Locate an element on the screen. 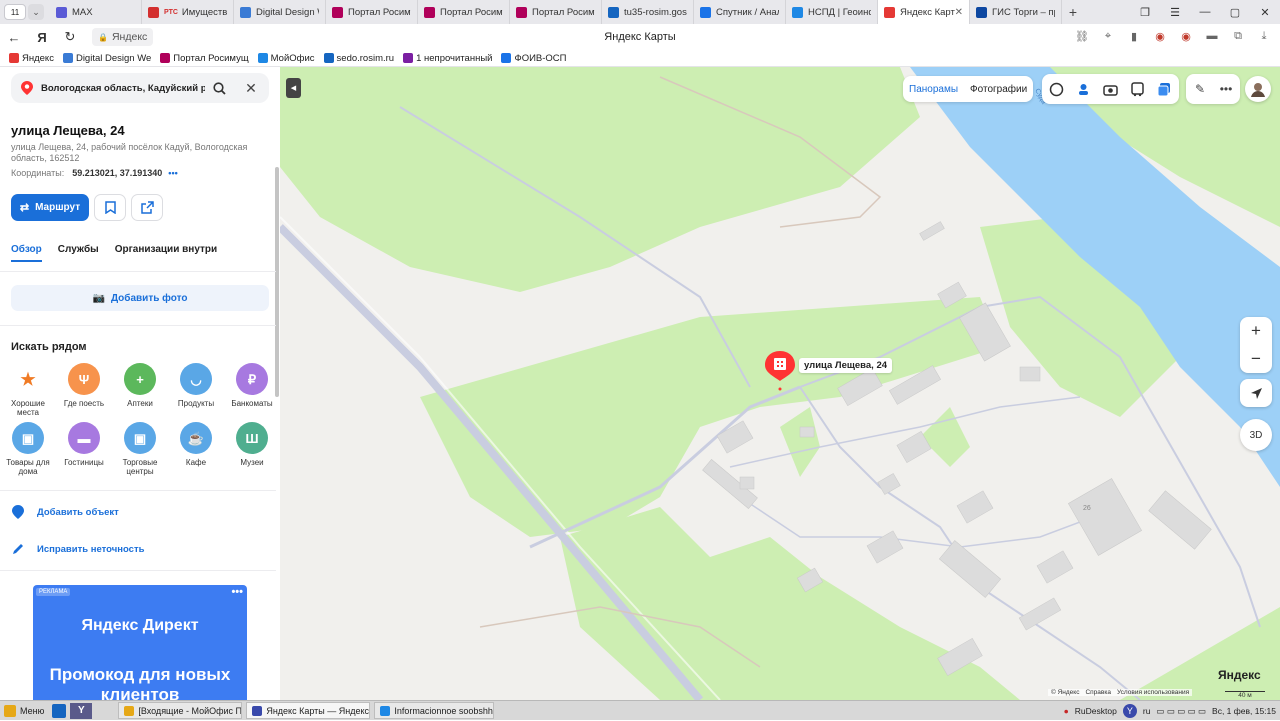 The height and width of the screenshot is (721, 1280). new-tab-button: + is located at coordinates (1073, 12).